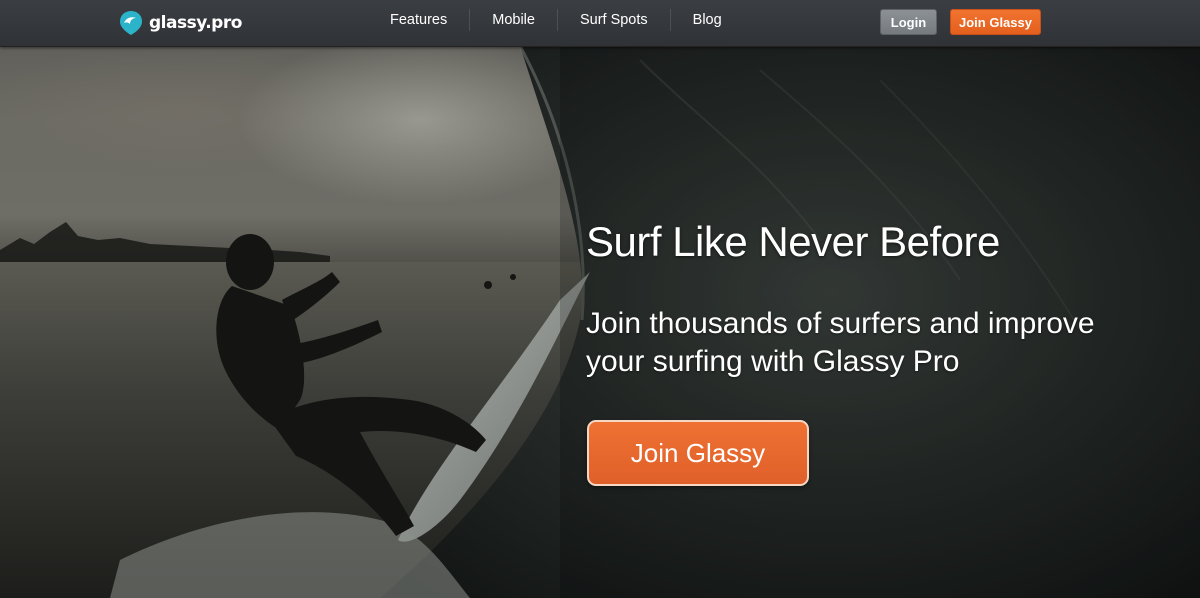 The height and width of the screenshot is (598, 1200). Describe the element at coordinates (514, 20) in the screenshot. I see `nav-link-mobile: Mobile` at that location.